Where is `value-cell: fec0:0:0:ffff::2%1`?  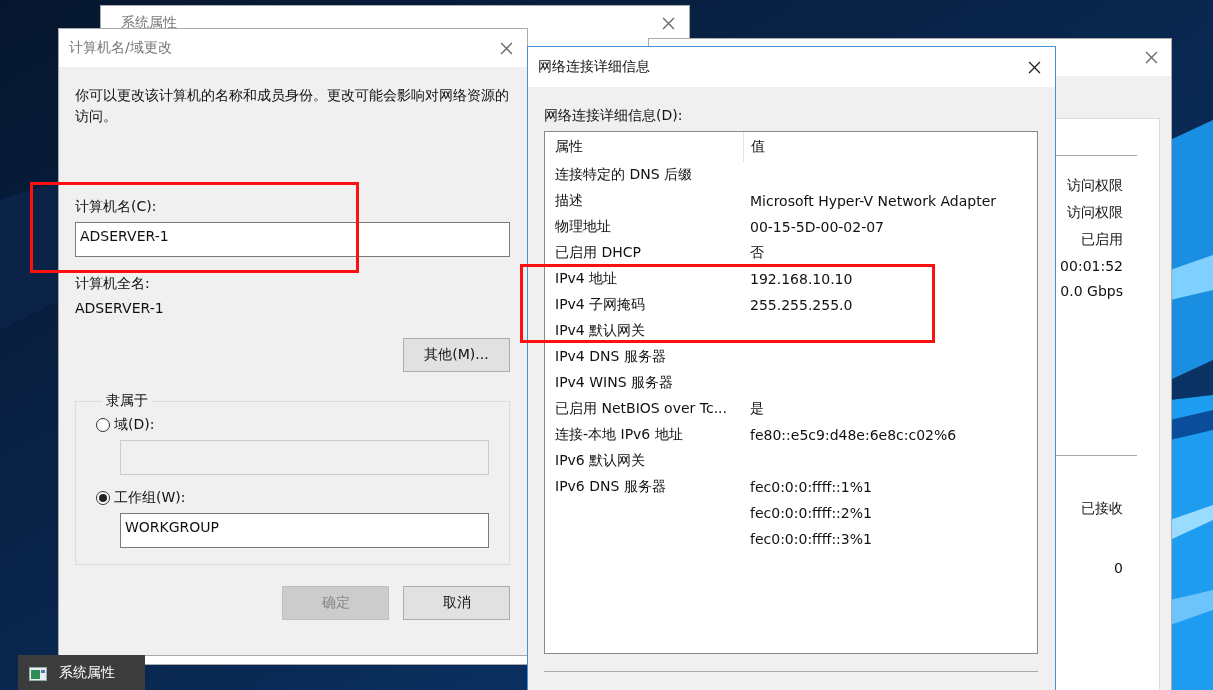 value-cell: fec0:0:0:ffff::2%1 is located at coordinates (811, 513).